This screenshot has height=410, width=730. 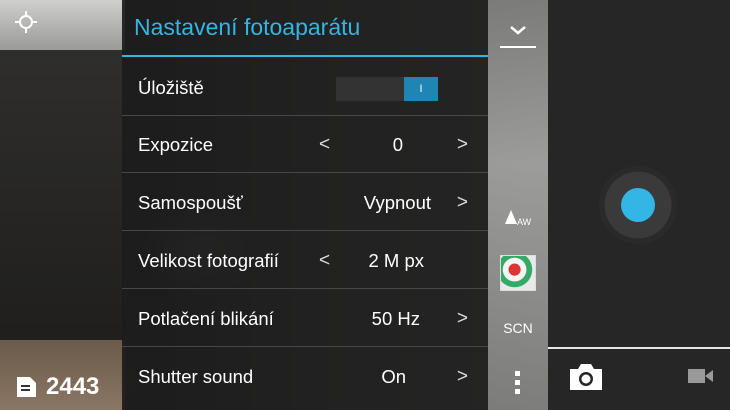 What do you see at coordinates (701, 376) in the screenshot?
I see `video-icon` at bounding box center [701, 376].